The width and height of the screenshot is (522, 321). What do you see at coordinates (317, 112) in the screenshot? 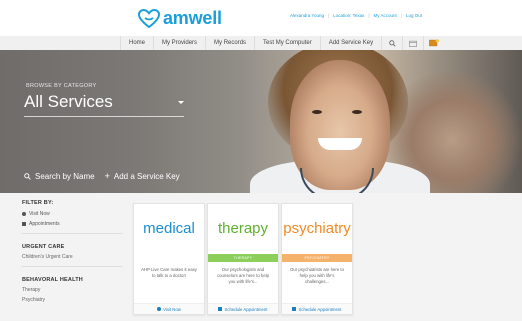
I see `hero-doctor-eye-left` at bounding box center [317, 112].